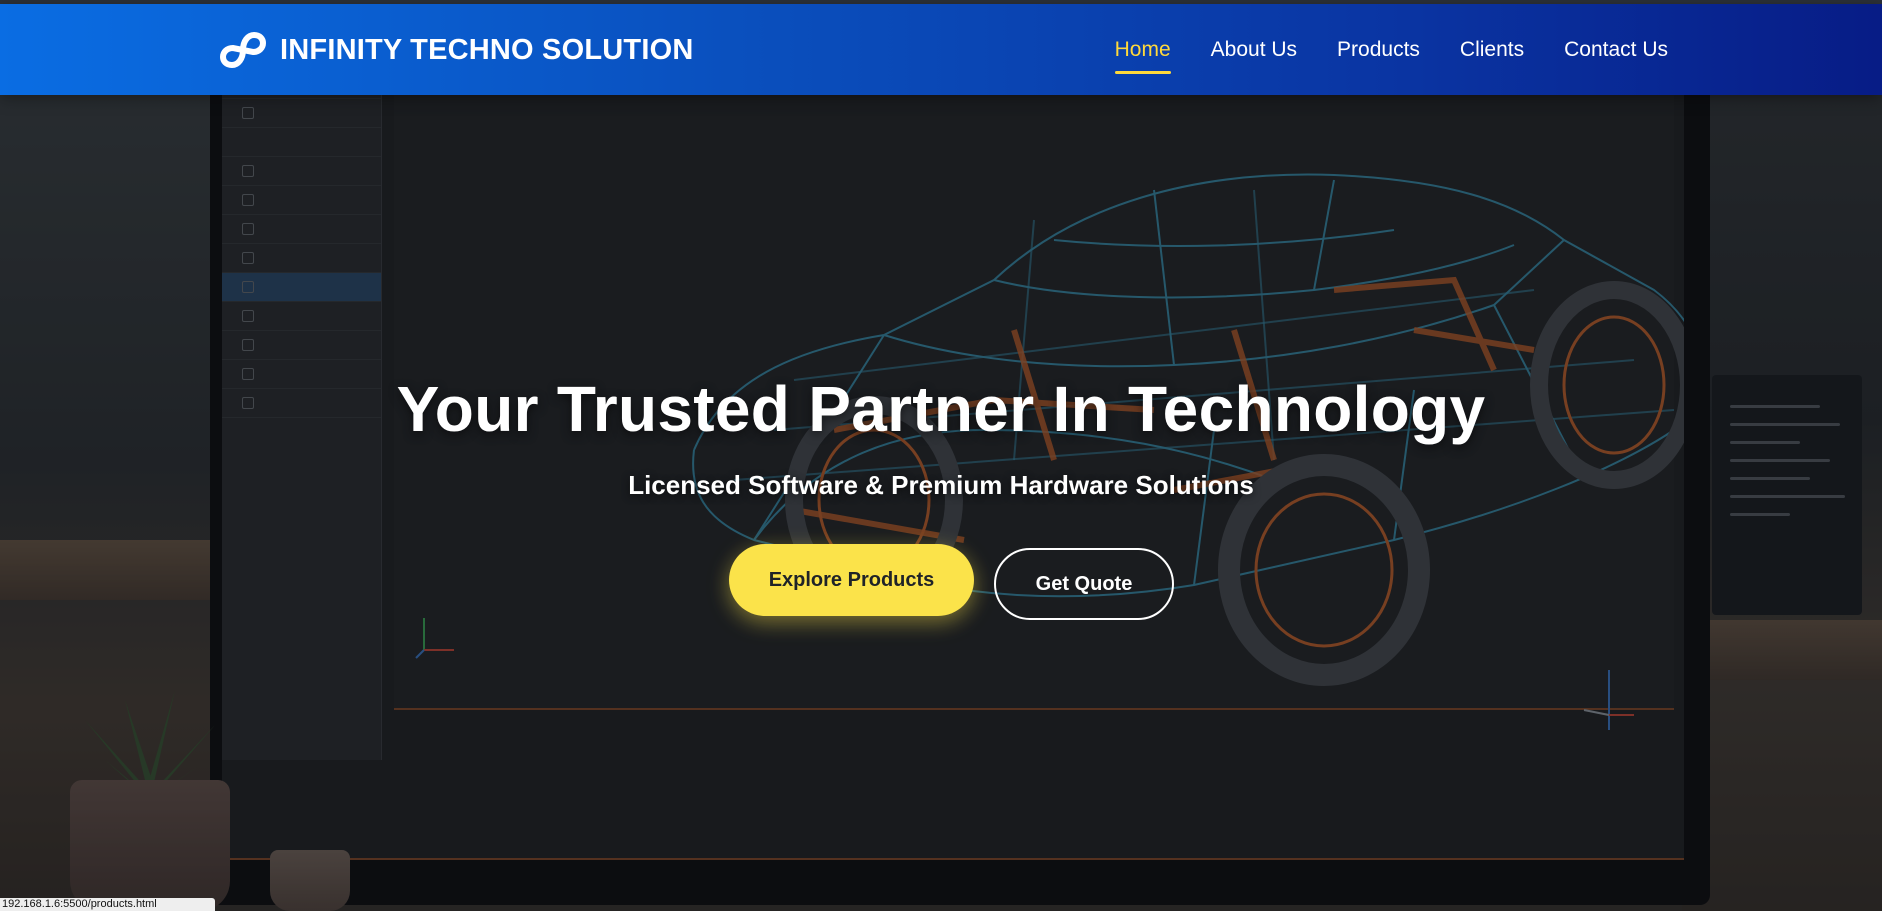 This screenshot has width=1882, height=911. I want to click on explore-products-button: Explore Products, so click(851, 580).